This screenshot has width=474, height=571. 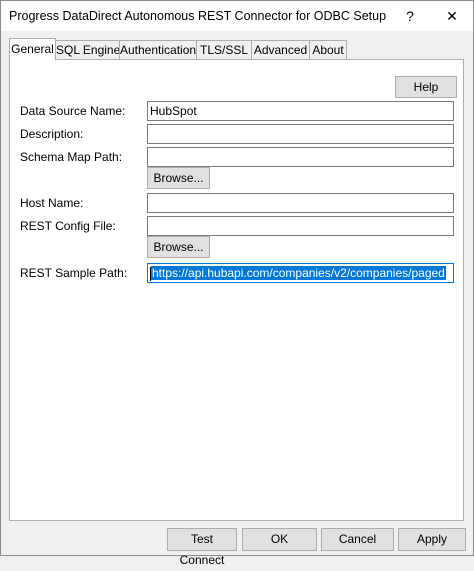 What do you see at coordinates (279, 539) in the screenshot?
I see `ok-button: OK` at bounding box center [279, 539].